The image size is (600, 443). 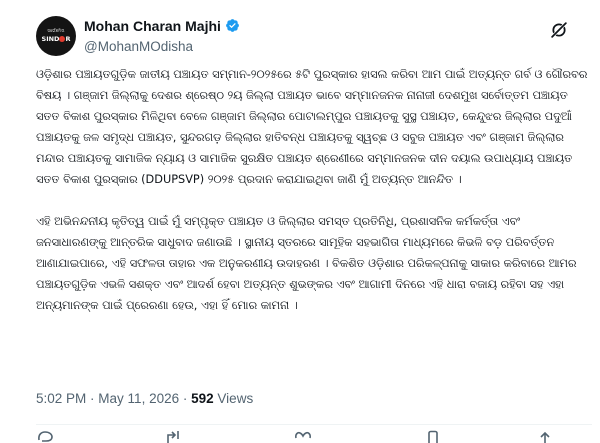 I want to click on author-handle: @MohanMOdisha, so click(x=162, y=46).